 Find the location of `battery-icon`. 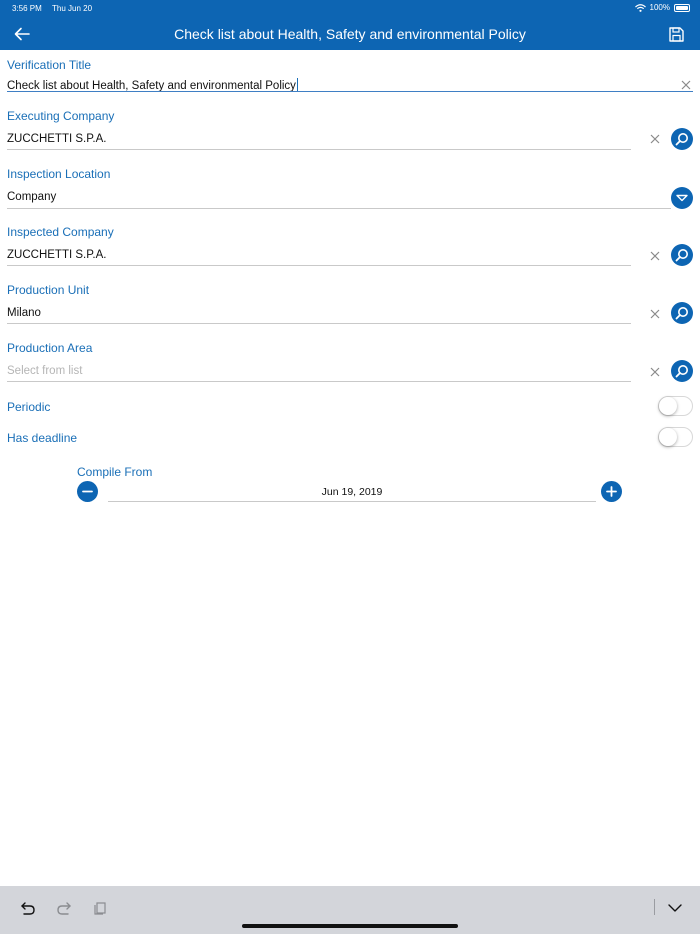

battery-icon is located at coordinates (682, 7).